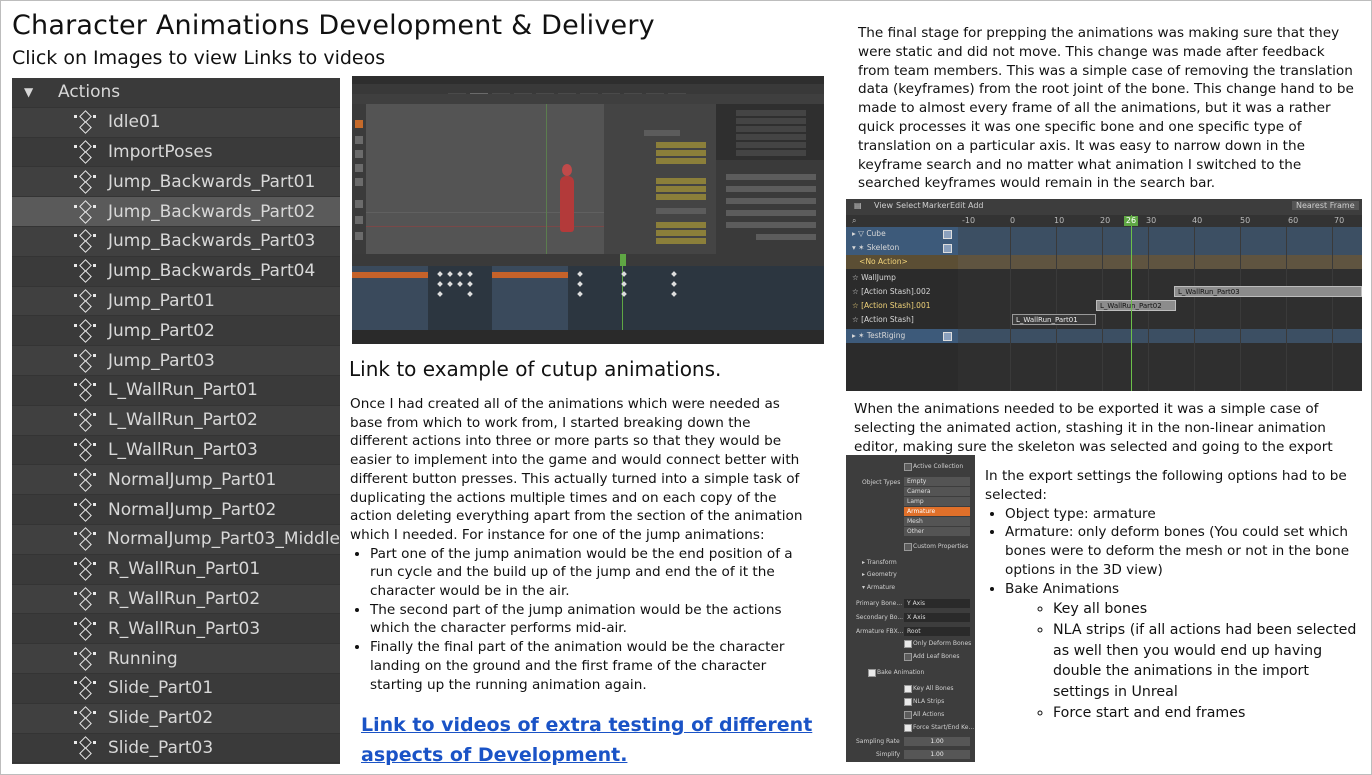  I want to click on blender-dopesheet-screenshot, so click(588, 210).